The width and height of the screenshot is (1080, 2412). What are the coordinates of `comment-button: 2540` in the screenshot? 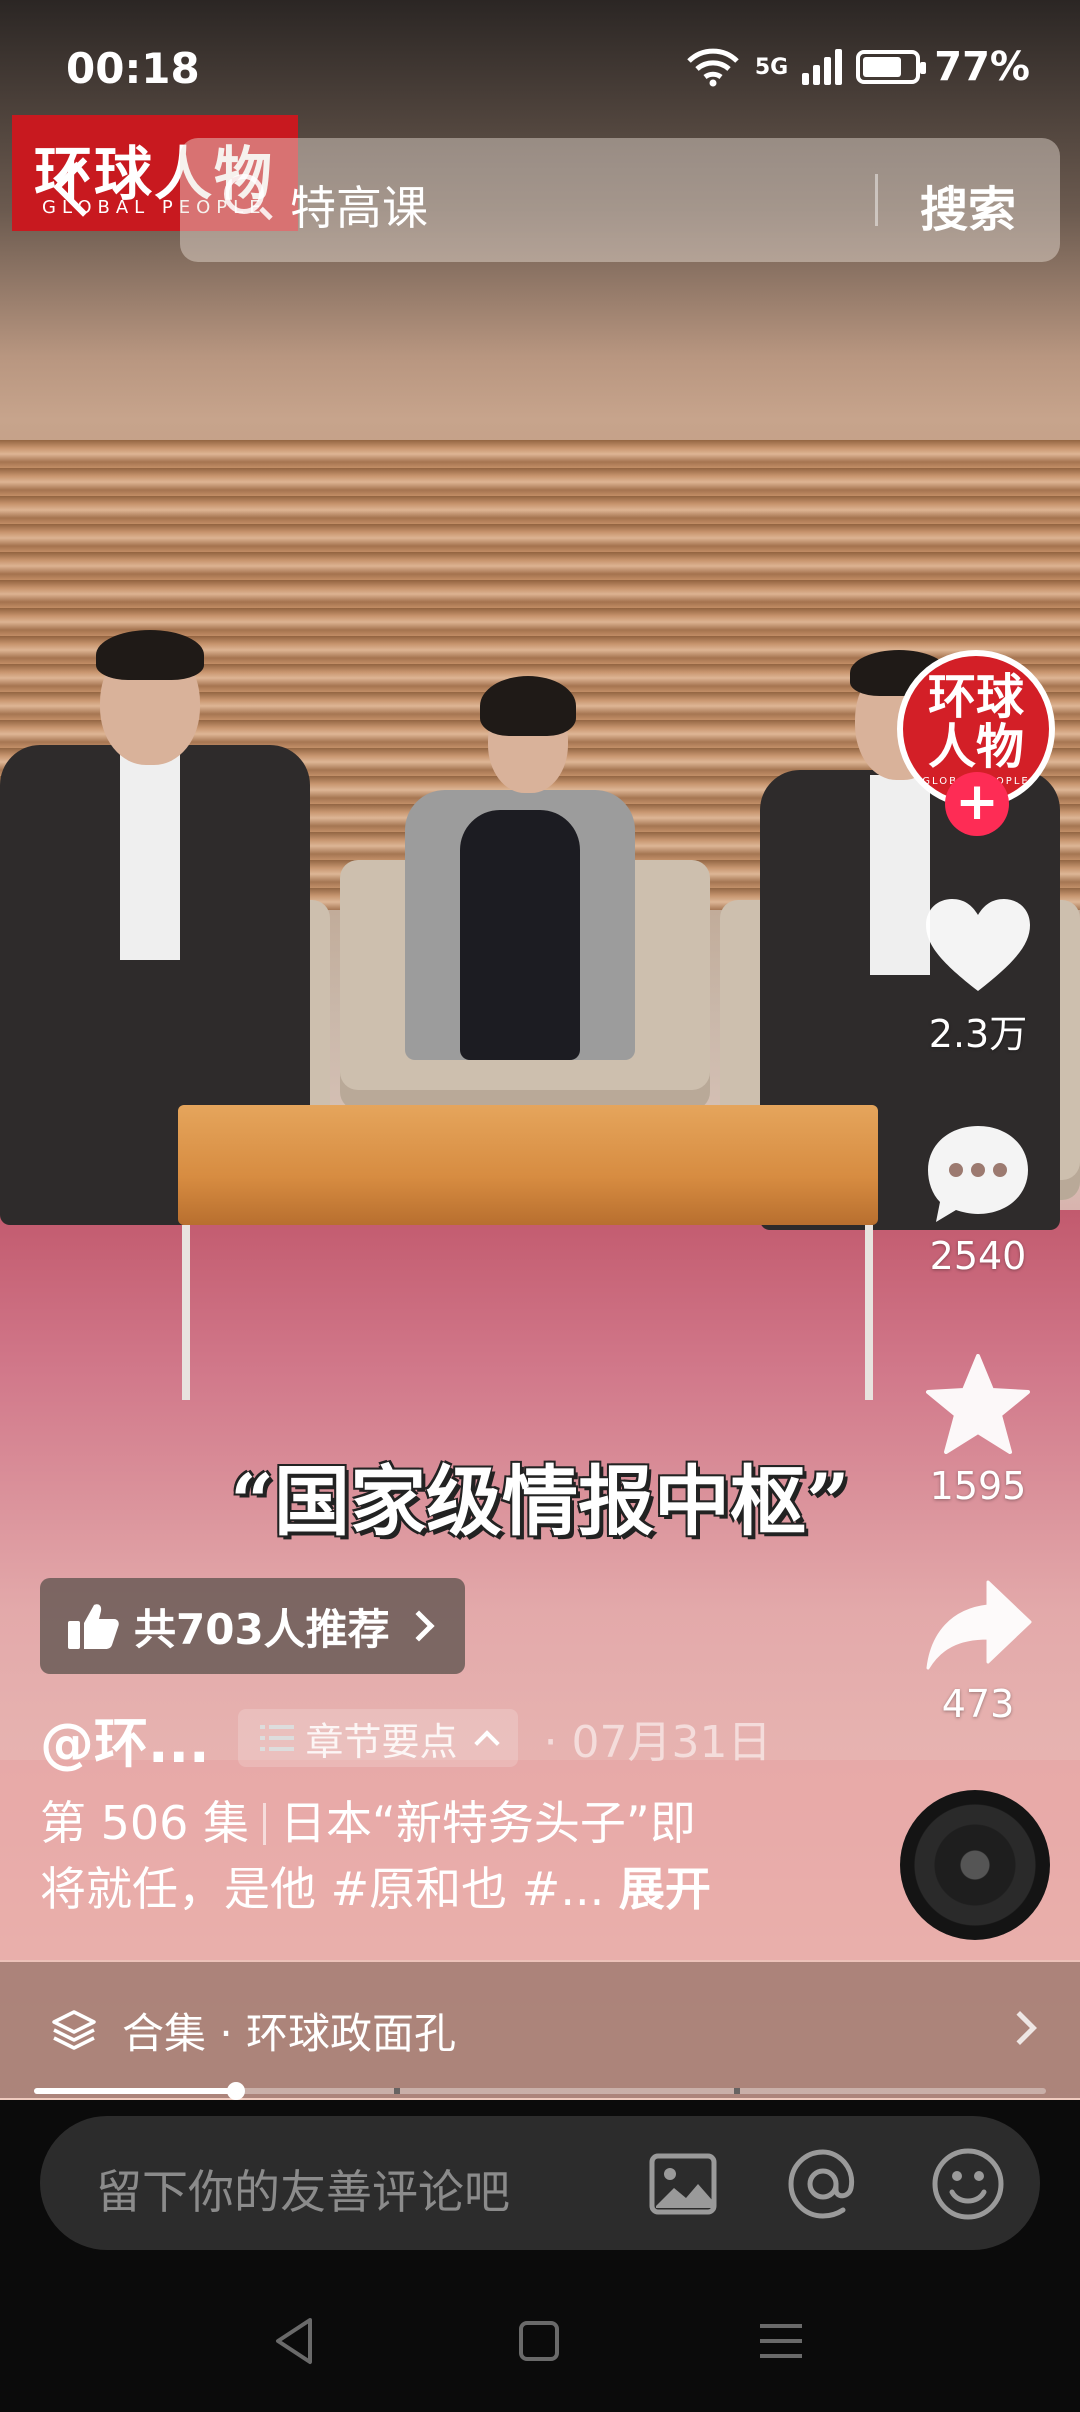 It's located at (978, 1200).